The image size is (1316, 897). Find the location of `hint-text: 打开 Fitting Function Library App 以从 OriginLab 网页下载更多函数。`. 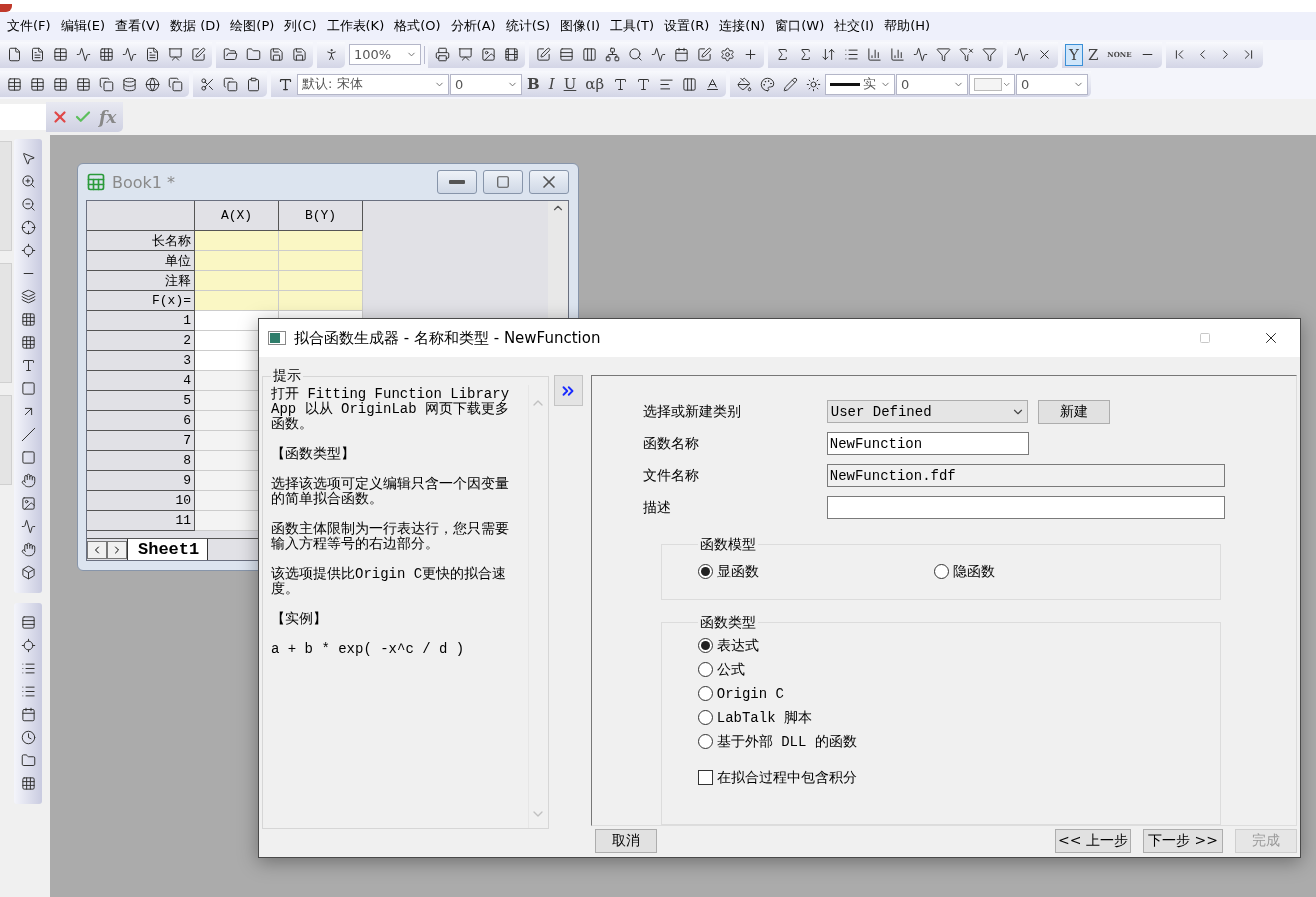

hint-text: 打开 Fitting Function Library App 以从 OriginLab 网页下载更多函数。 is located at coordinates (391, 409).